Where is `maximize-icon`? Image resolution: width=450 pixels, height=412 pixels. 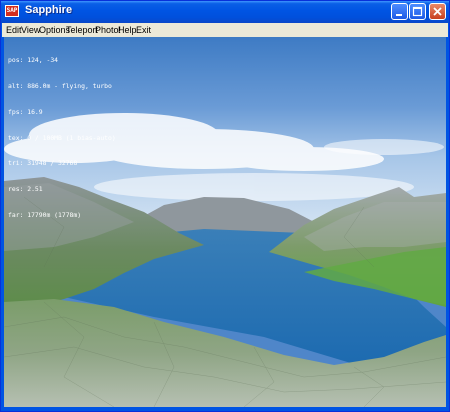
maximize-icon is located at coordinates (417, 11).